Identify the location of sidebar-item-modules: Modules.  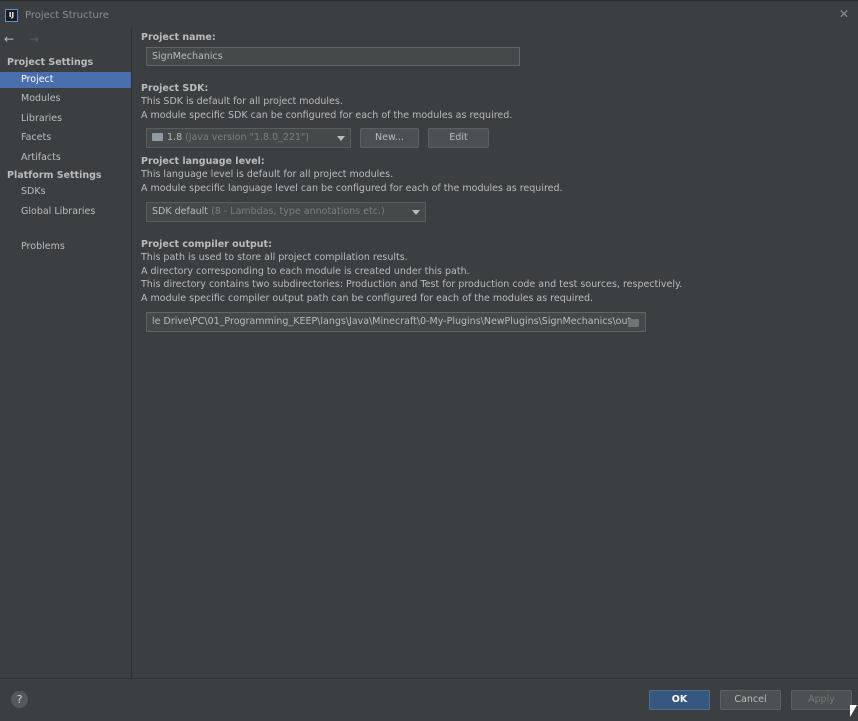
(65, 99).